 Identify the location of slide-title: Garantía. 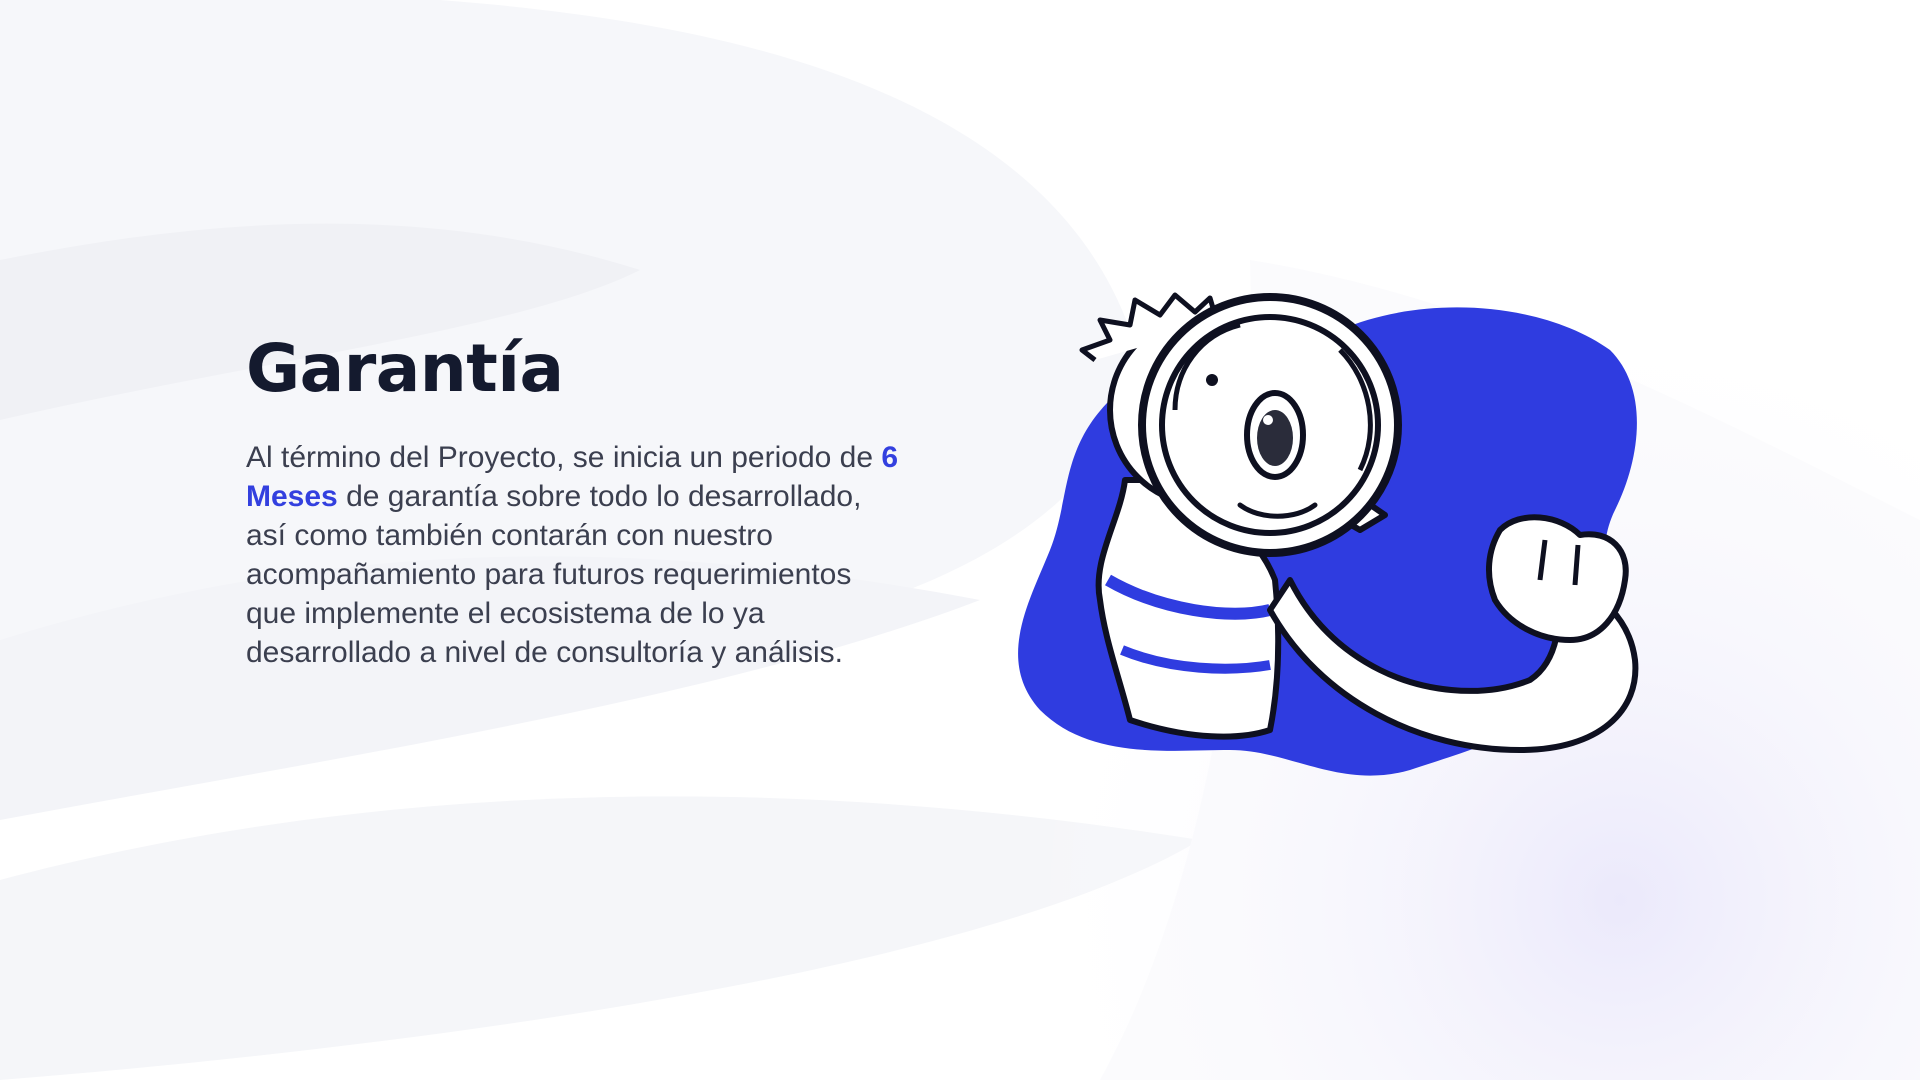
(405, 368).